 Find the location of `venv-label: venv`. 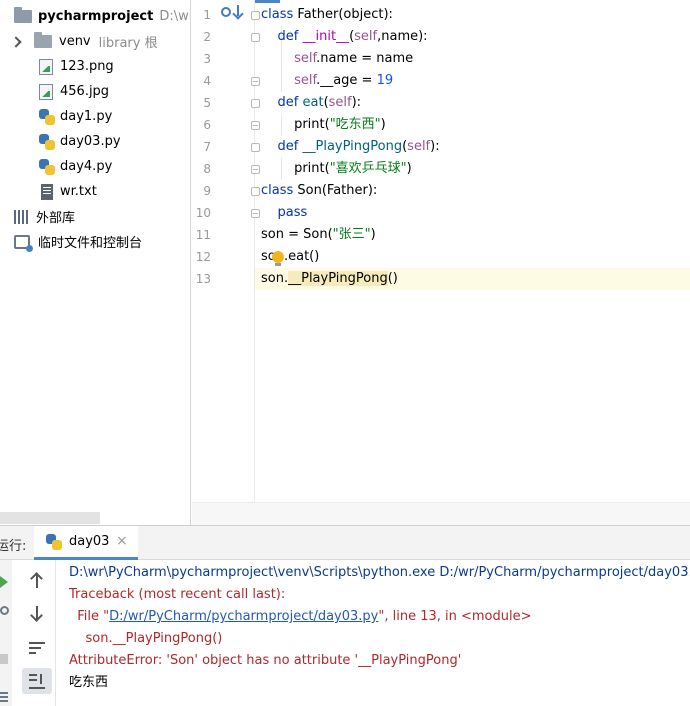

venv-label: venv is located at coordinates (75, 41).